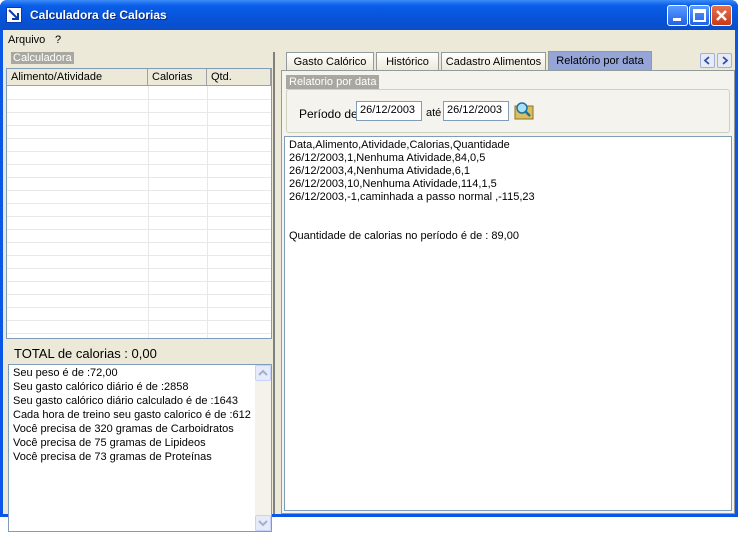 This screenshot has width=738, height=533. What do you see at coordinates (263, 448) in the screenshot?
I see `info-scrollbar` at bounding box center [263, 448].